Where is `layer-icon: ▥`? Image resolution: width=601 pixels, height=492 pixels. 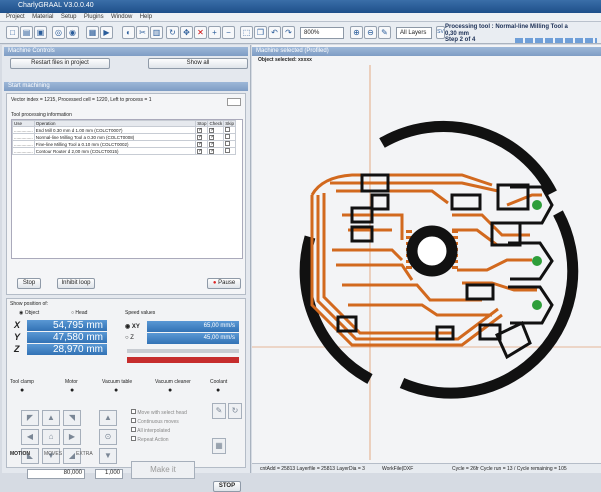
layer-icon: ▥ is located at coordinates (156, 32).